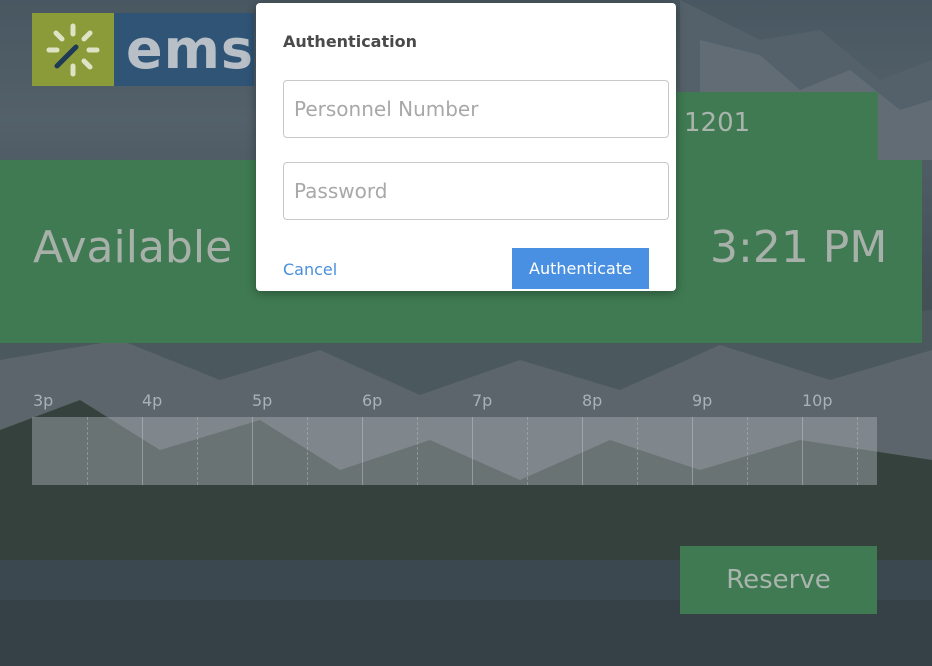 Image resolution: width=932 pixels, height=666 pixels. Describe the element at coordinates (454, 451) in the screenshot. I see `booking-timeline` at that location.